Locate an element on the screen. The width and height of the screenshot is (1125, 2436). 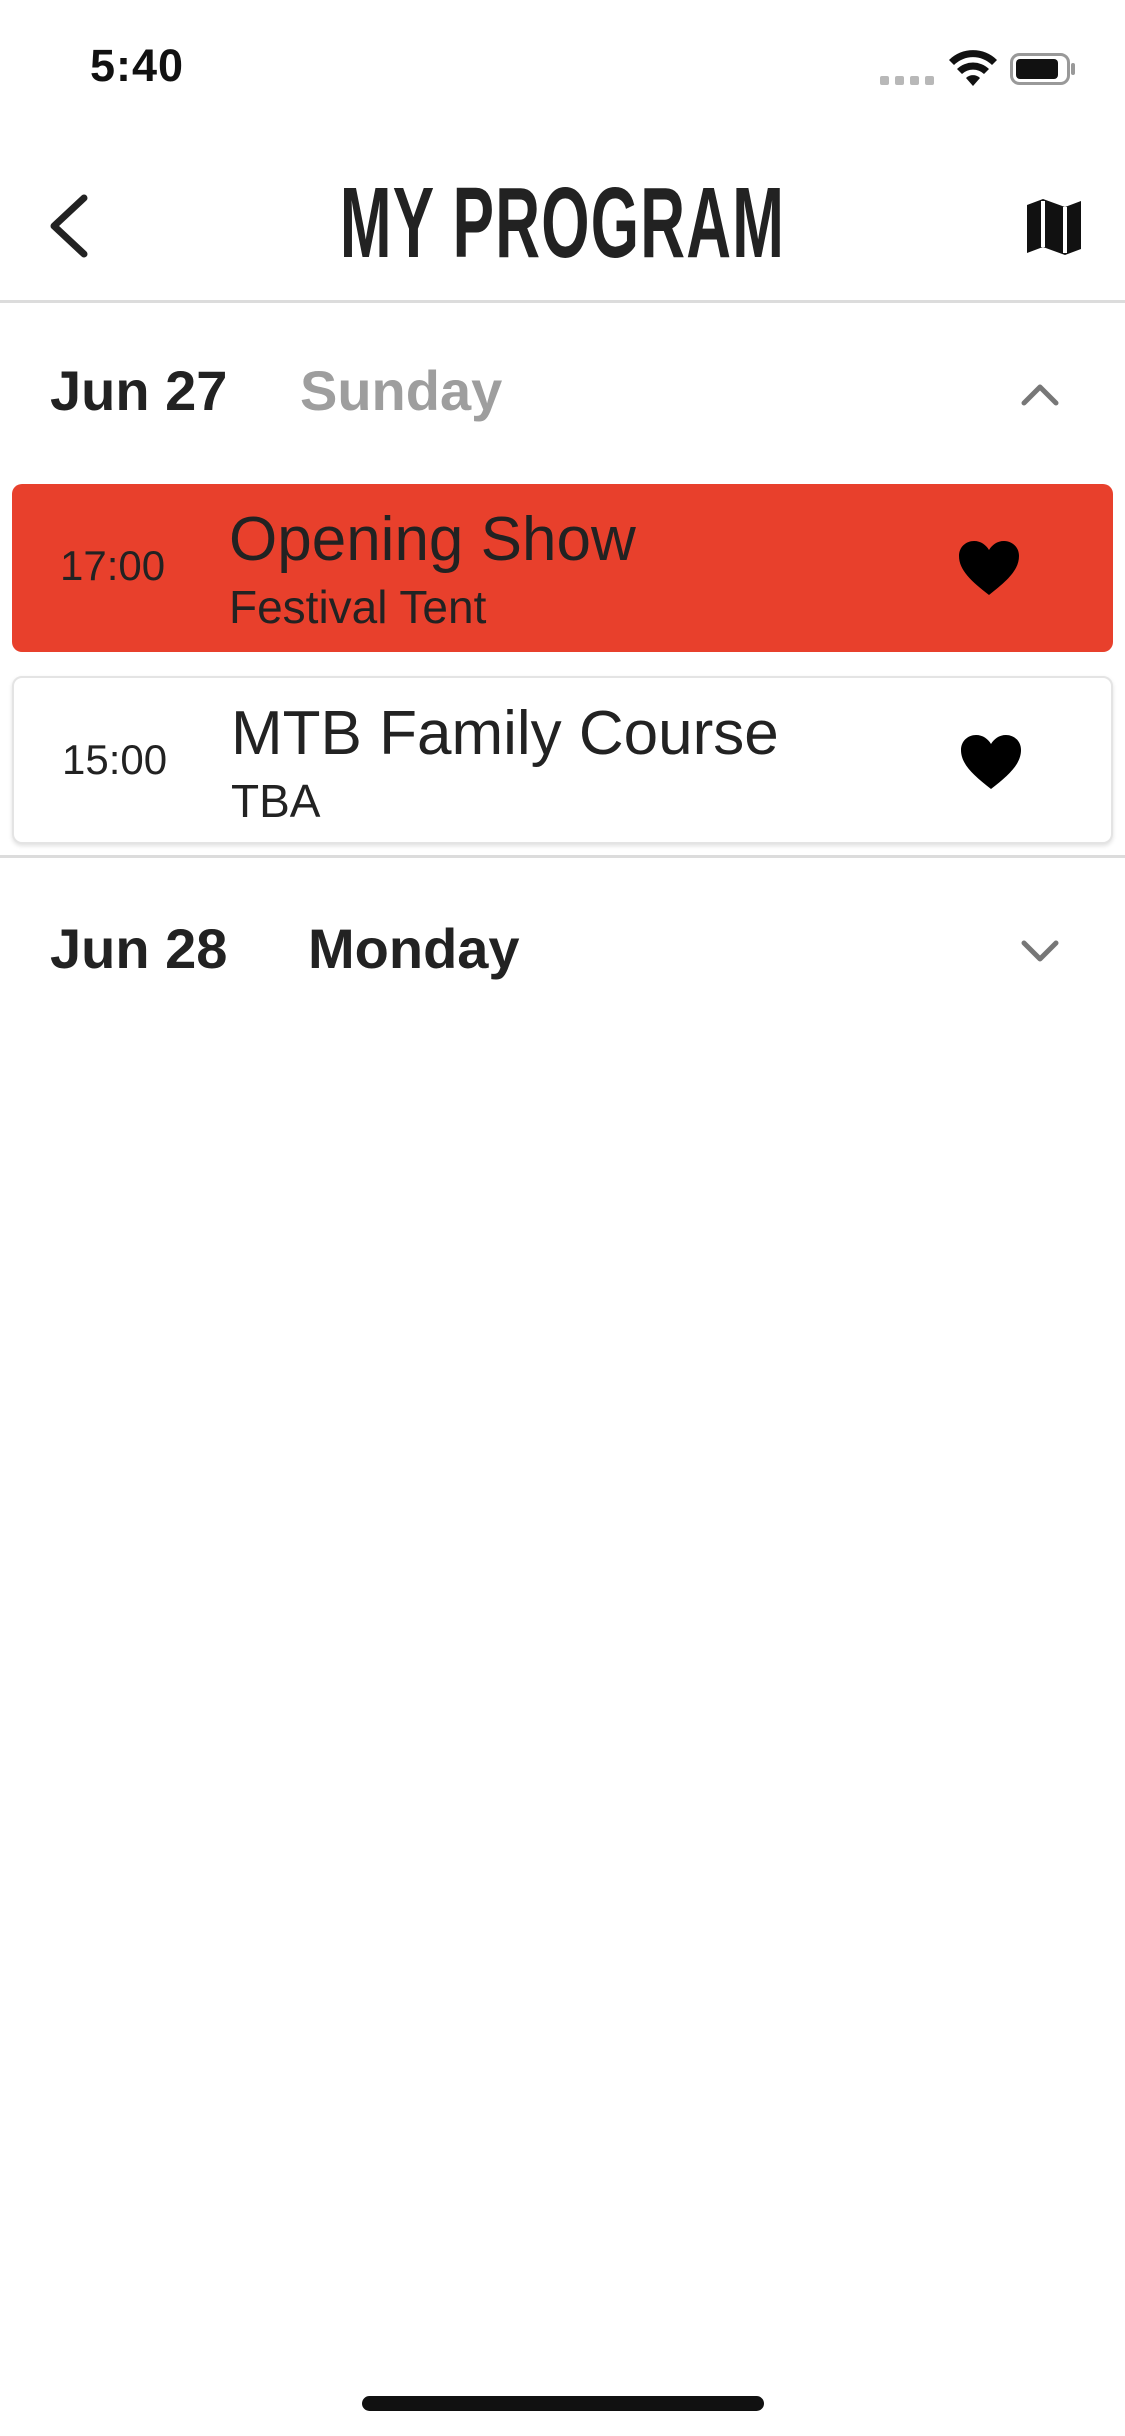
event-venue: TBA is located at coordinates (276, 801).